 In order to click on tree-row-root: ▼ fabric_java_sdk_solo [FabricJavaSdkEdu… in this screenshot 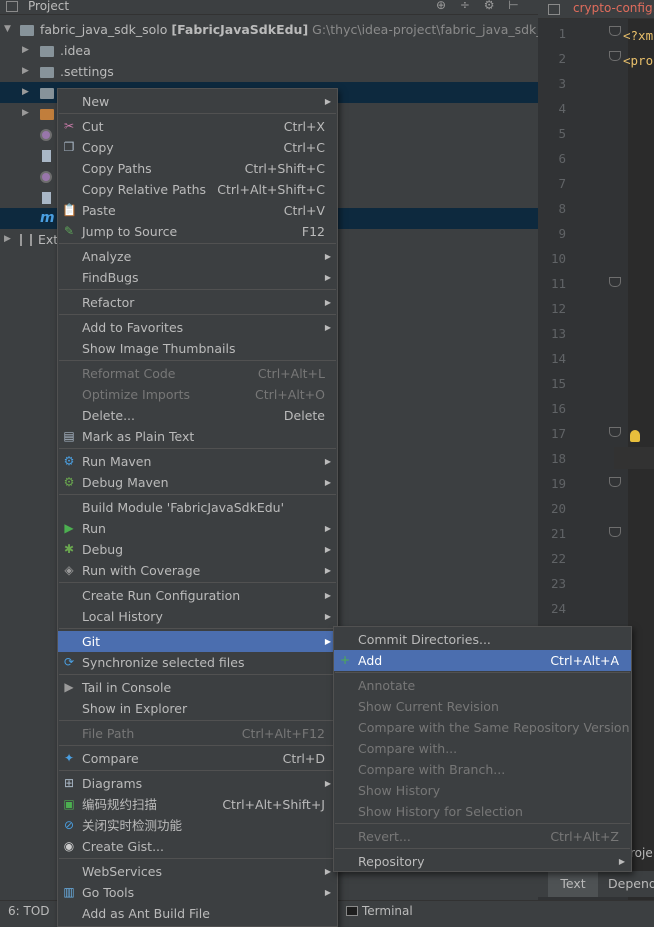, I will do `click(284, 29)`.